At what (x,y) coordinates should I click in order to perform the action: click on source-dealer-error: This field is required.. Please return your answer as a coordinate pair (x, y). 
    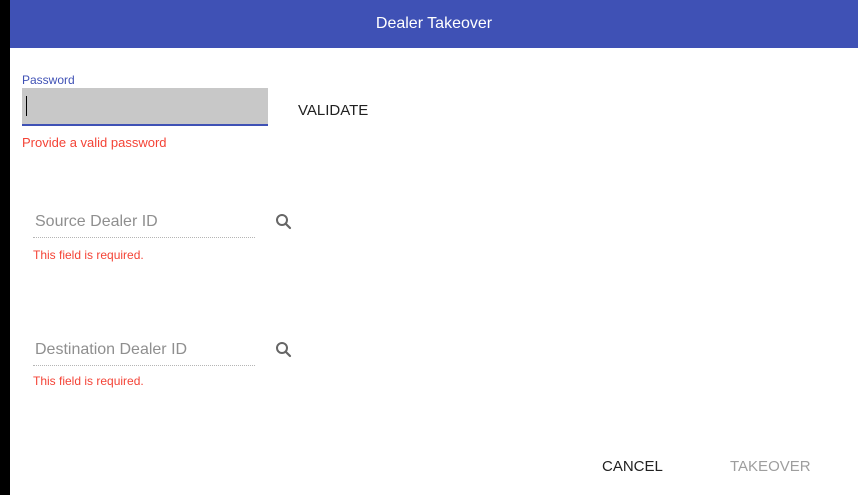
    Looking at the image, I should click on (88, 255).